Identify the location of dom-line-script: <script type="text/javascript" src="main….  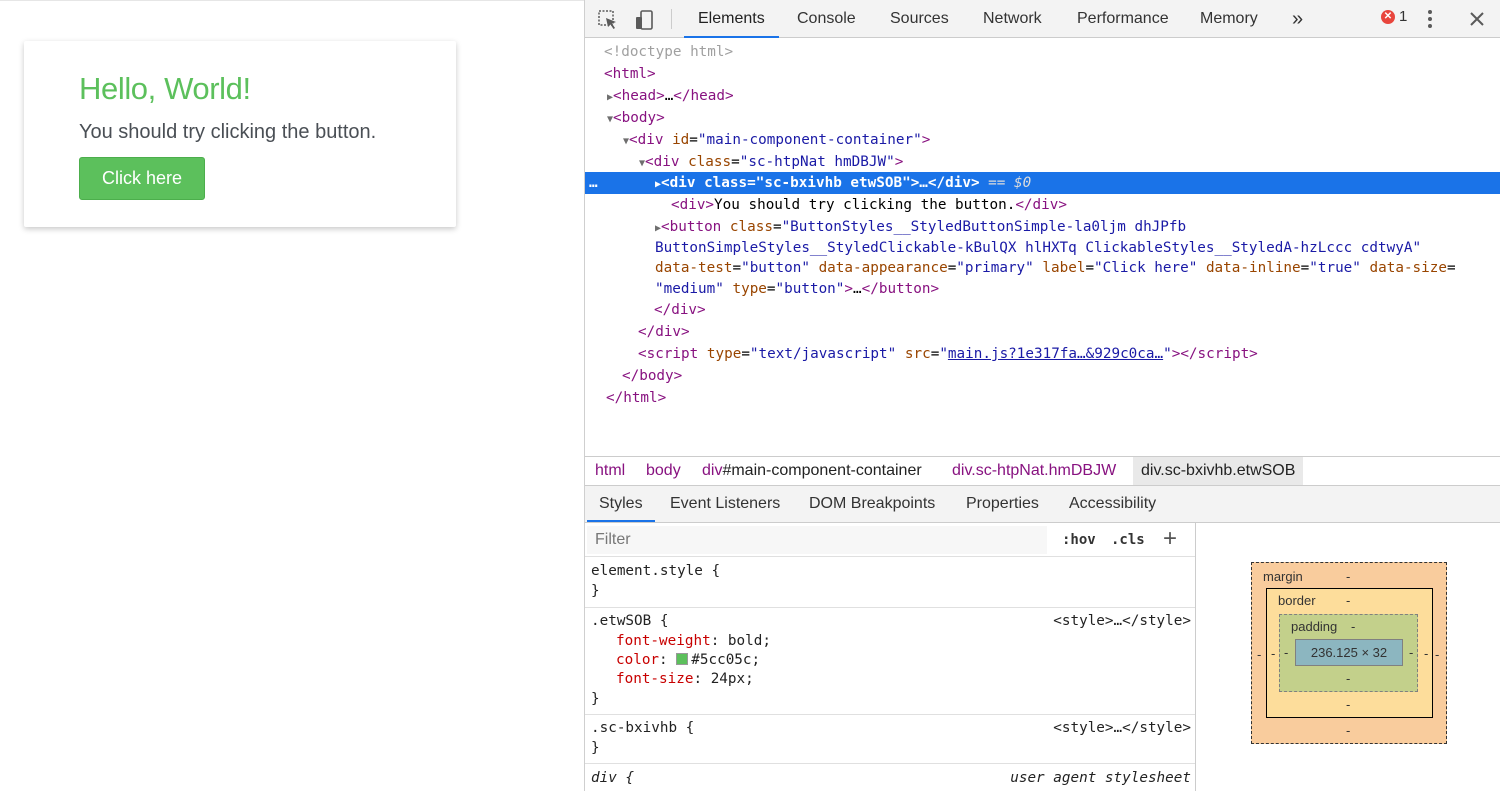
(948, 354).